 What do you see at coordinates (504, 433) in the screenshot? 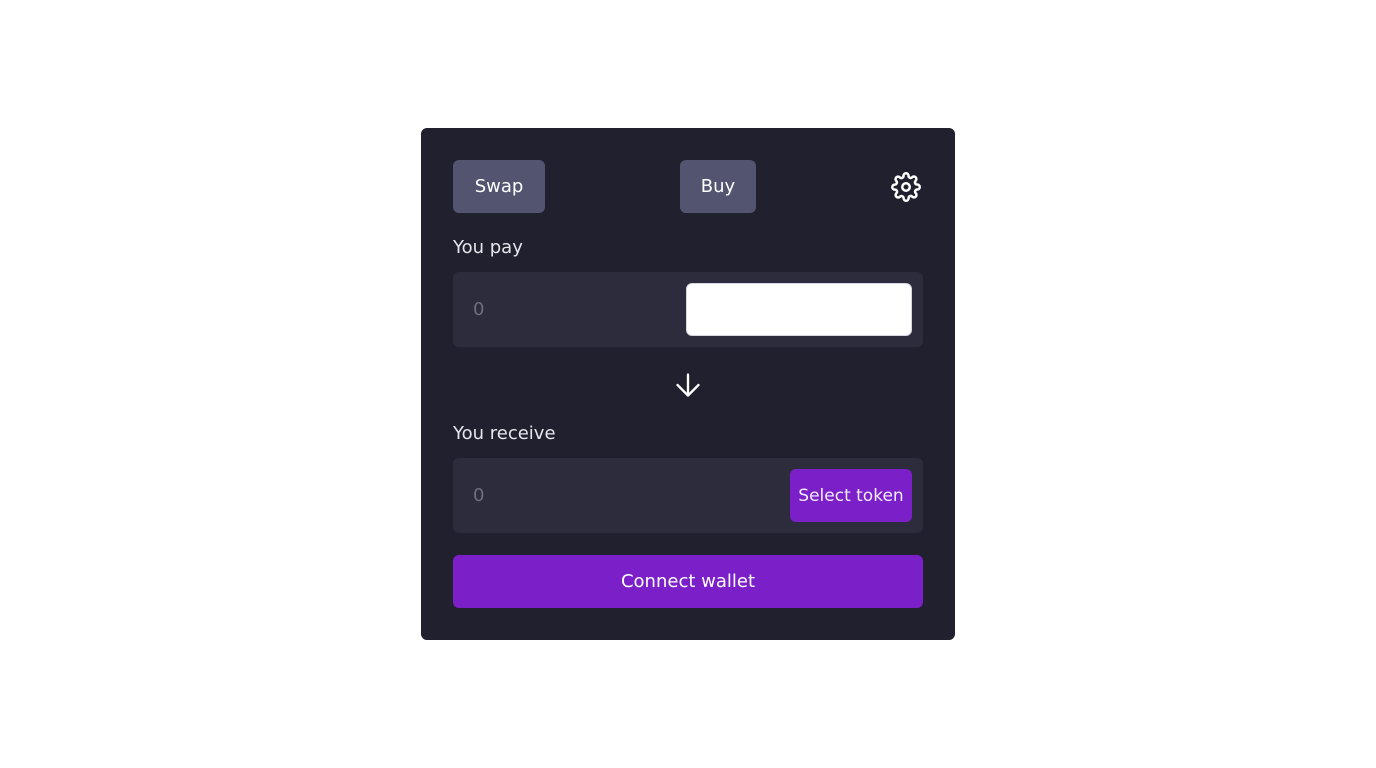
I see `receive-label: You receive` at bounding box center [504, 433].